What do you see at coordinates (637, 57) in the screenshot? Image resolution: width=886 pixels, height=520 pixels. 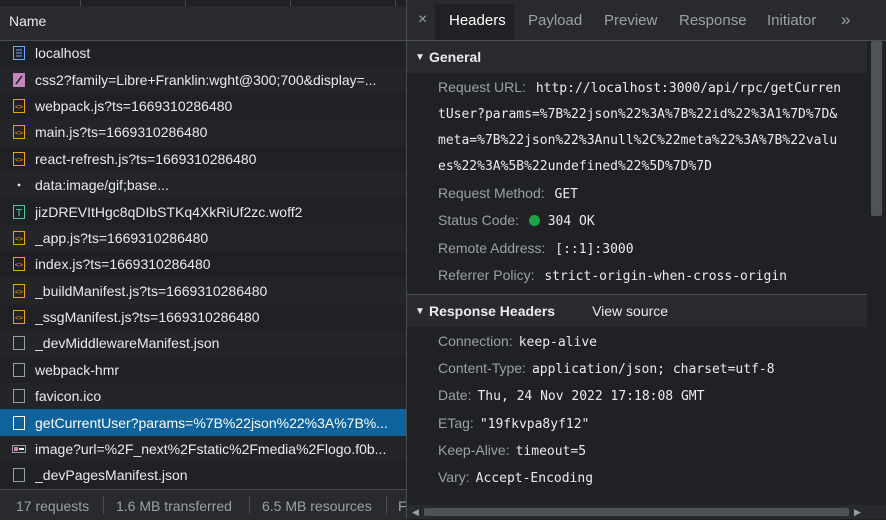 I see `general-section-header: ▼ General` at bounding box center [637, 57].